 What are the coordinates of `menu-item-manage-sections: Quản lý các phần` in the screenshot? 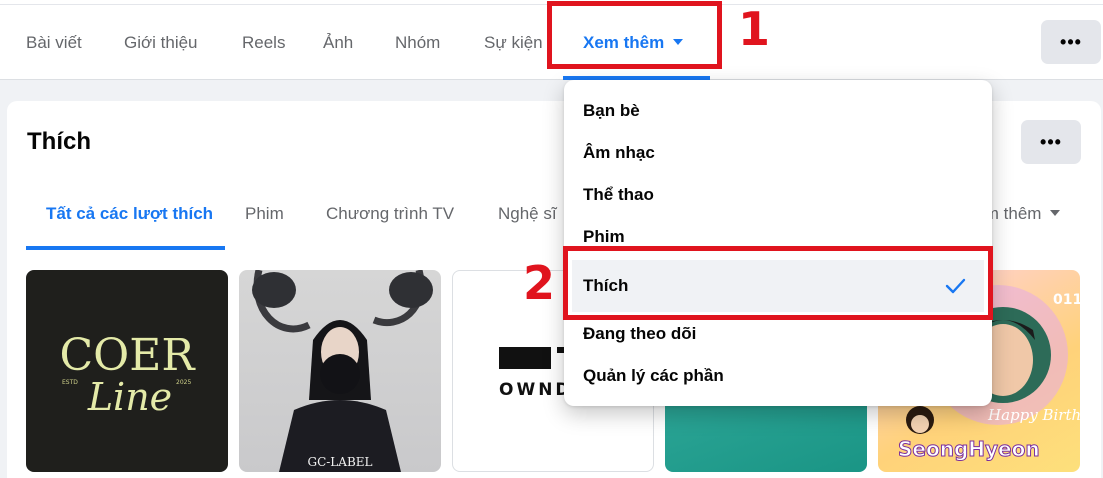 It's located at (778, 376).